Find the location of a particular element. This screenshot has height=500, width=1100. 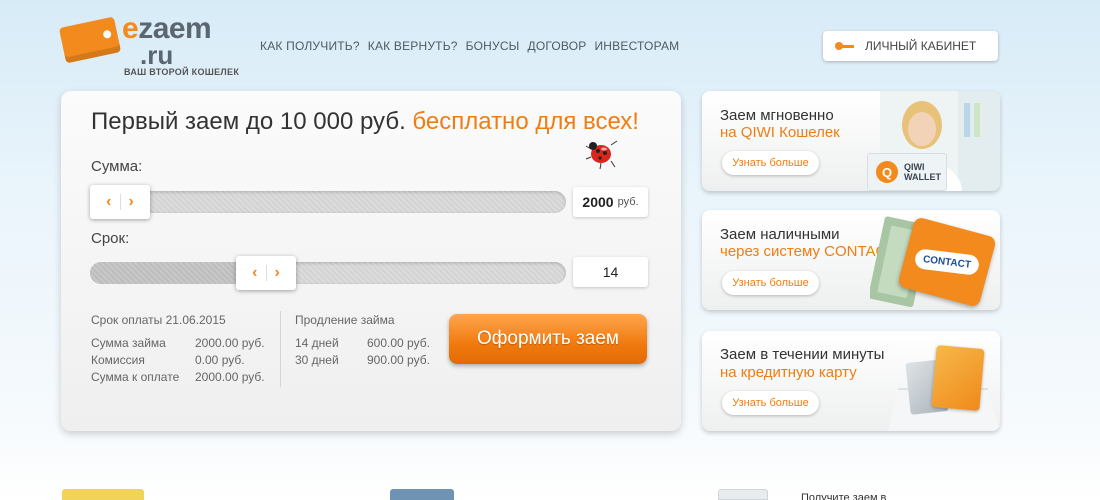

amount-label: Сумма: is located at coordinates (117, 166).